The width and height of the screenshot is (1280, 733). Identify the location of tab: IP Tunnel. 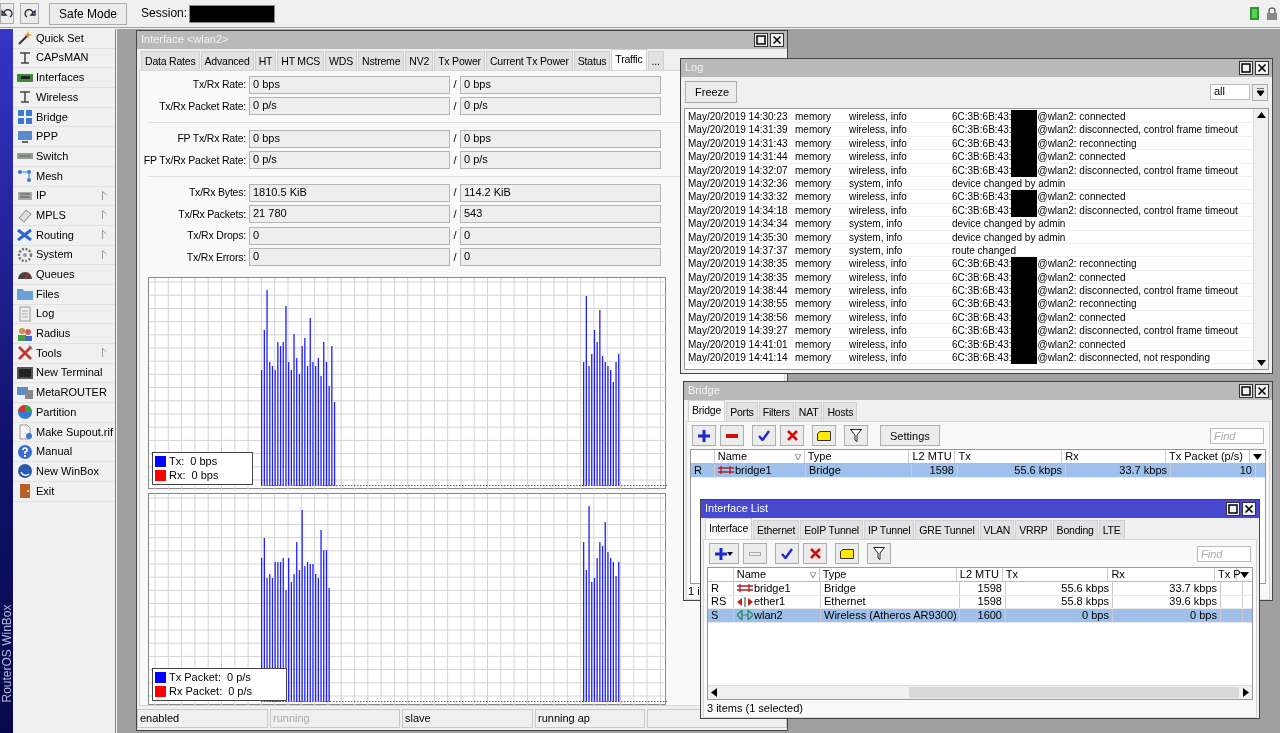
(889, 529).